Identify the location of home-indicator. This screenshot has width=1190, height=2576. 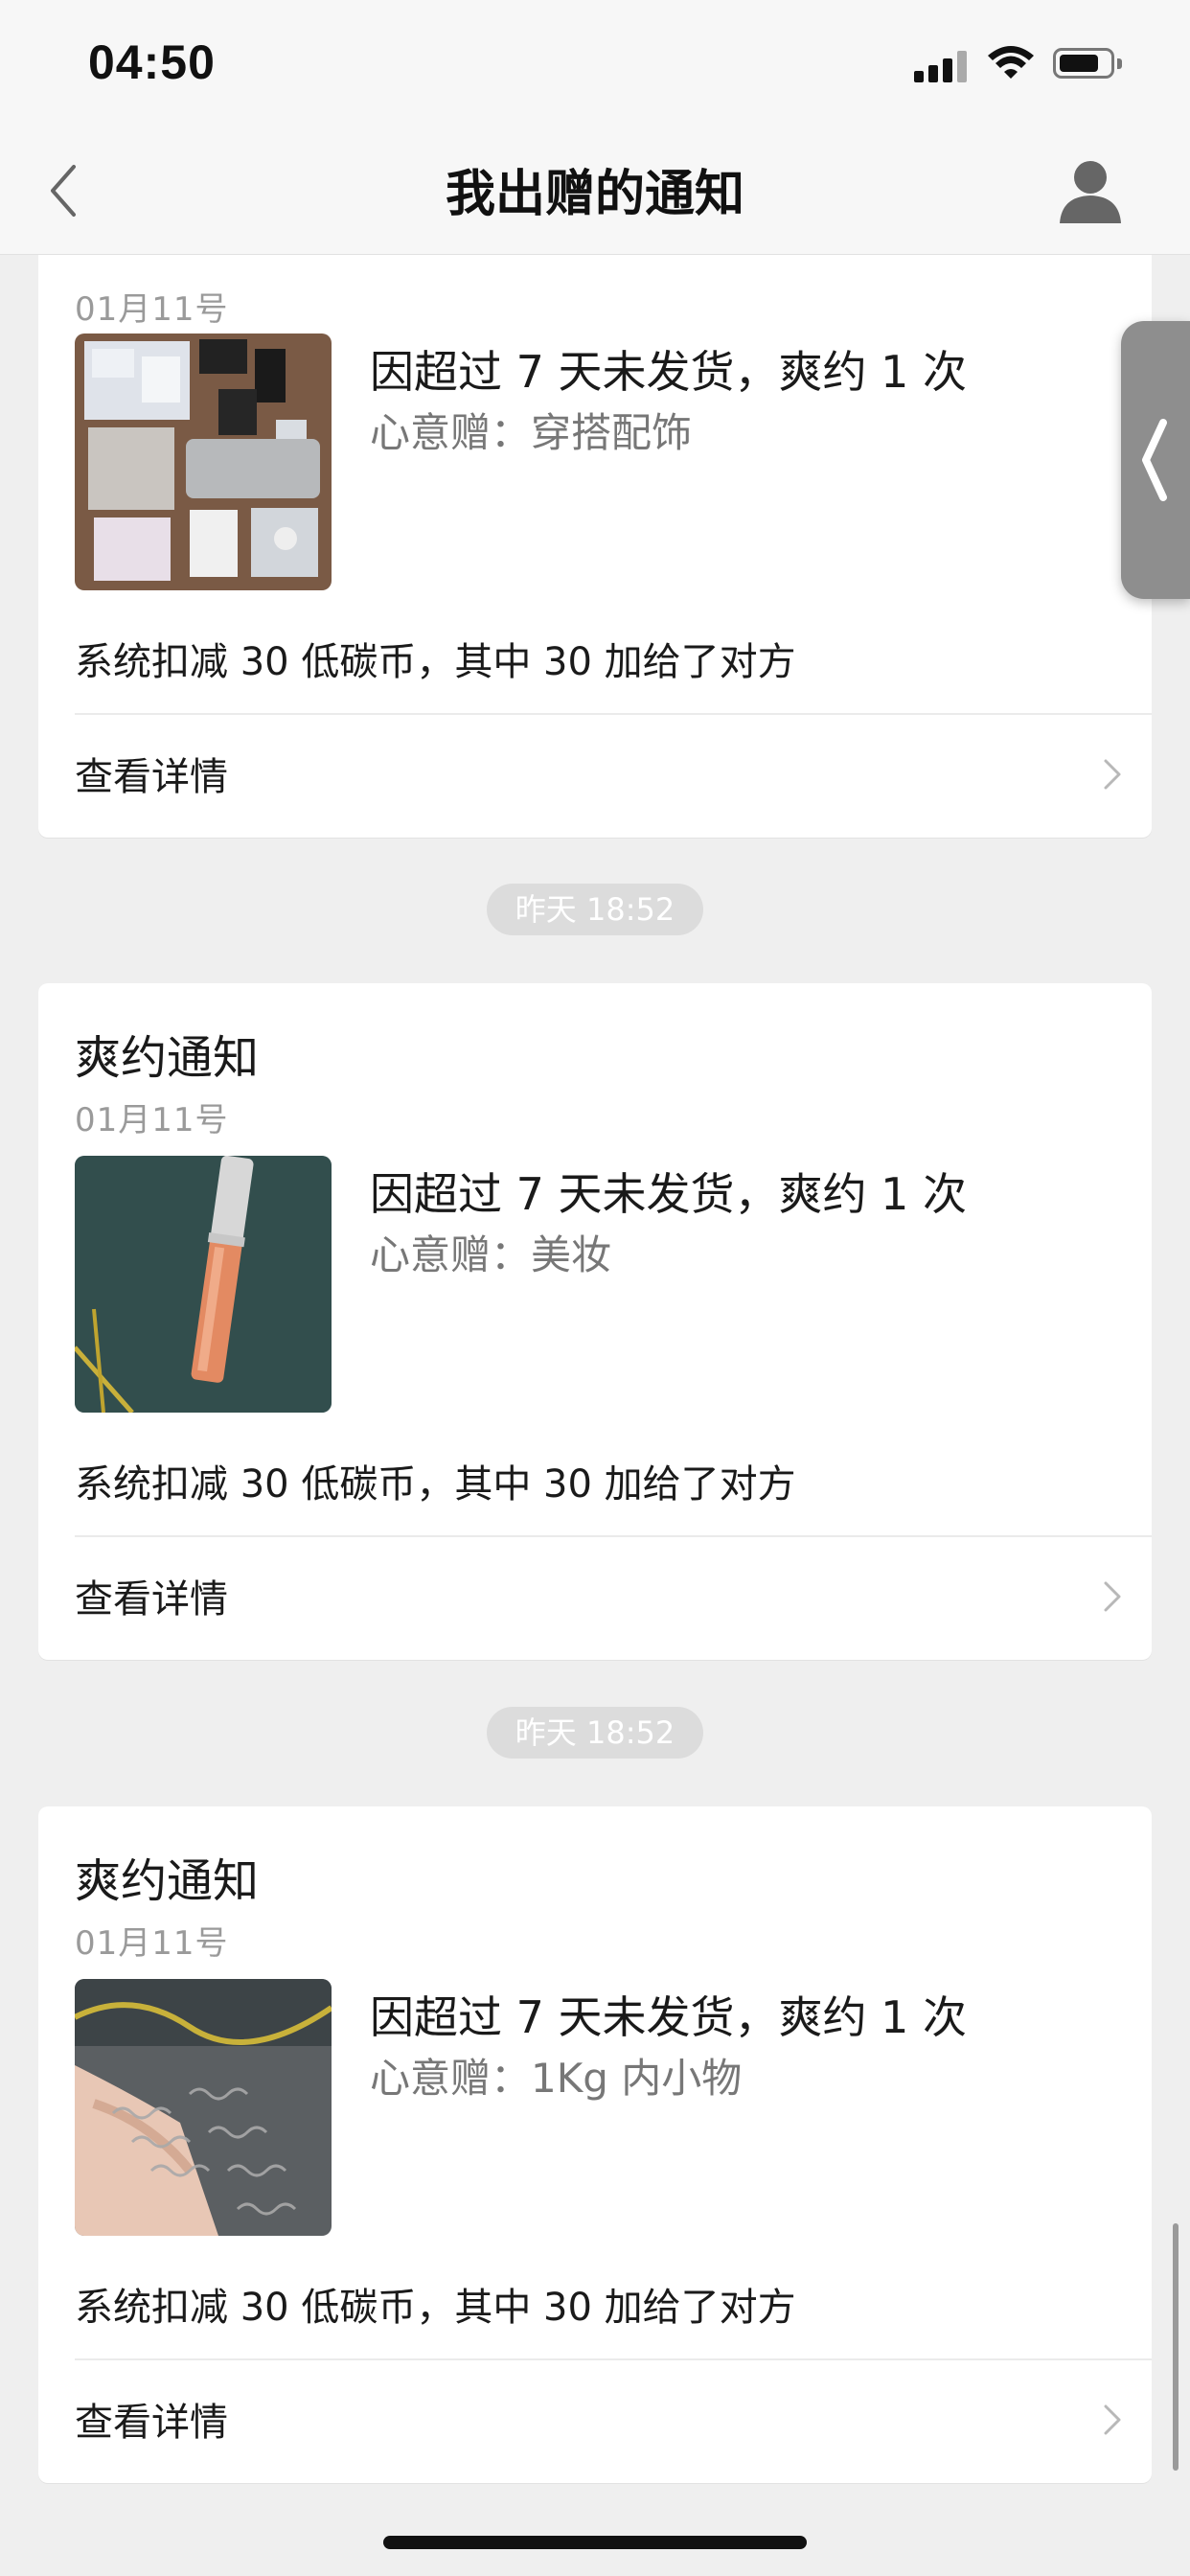
(595, 2542).